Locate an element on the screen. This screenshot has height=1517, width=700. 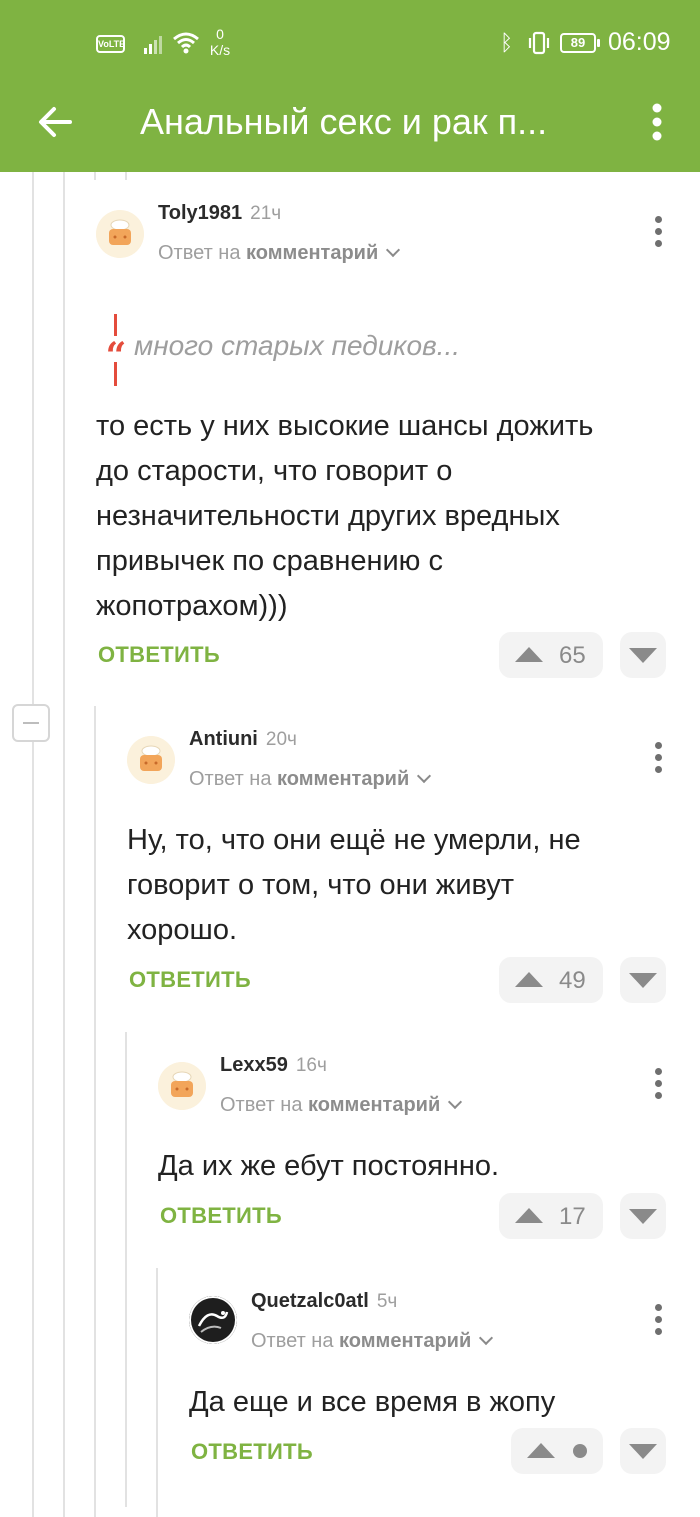
wifi-icon is located at coordinates (186, 43).